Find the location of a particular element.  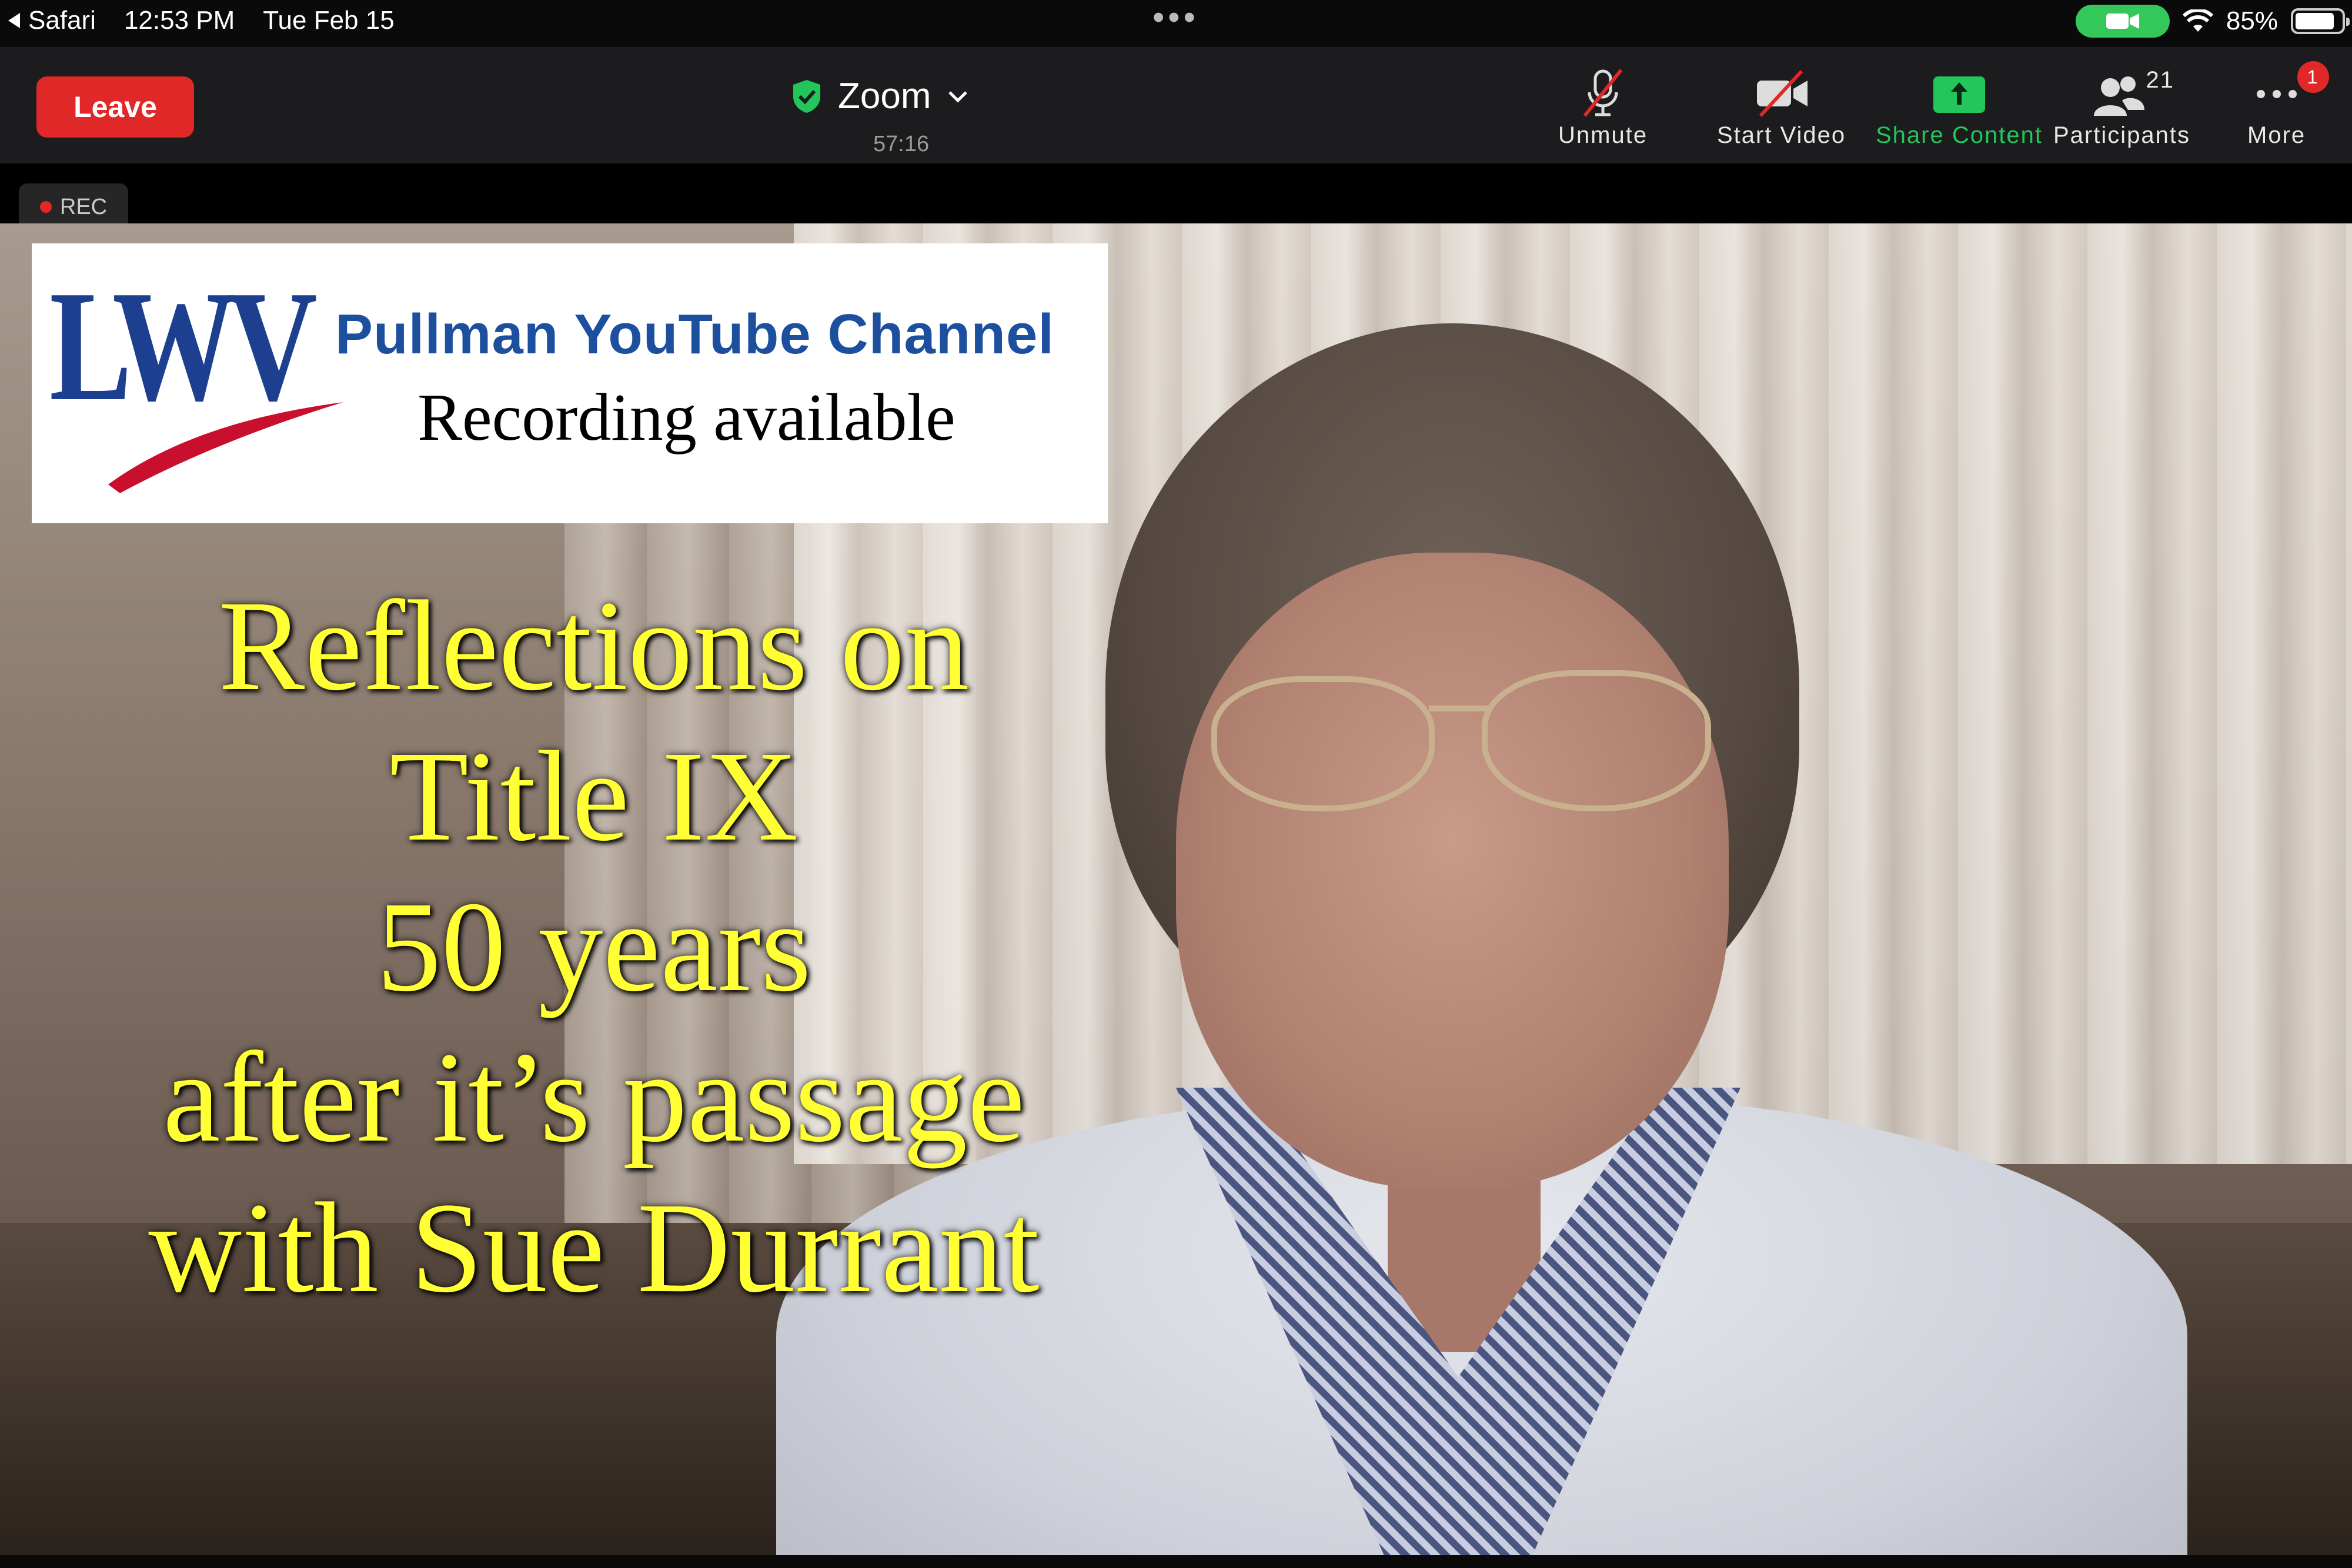

recording-band: REC is located at coordinates (1176, 196).